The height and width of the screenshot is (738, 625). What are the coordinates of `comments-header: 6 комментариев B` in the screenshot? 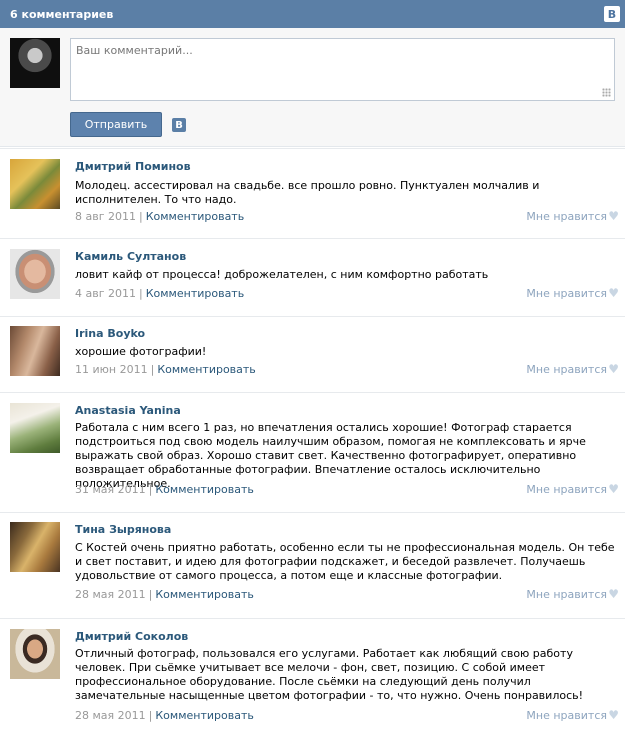 It's located at (312, 14).